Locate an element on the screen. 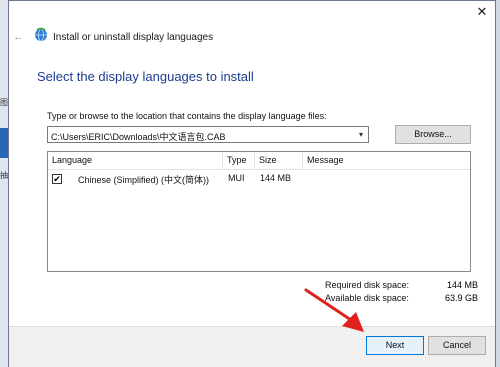 The height and width of the screenshot is (367, 500). background-mark-1: 图 is located at coordinates (4, 102).